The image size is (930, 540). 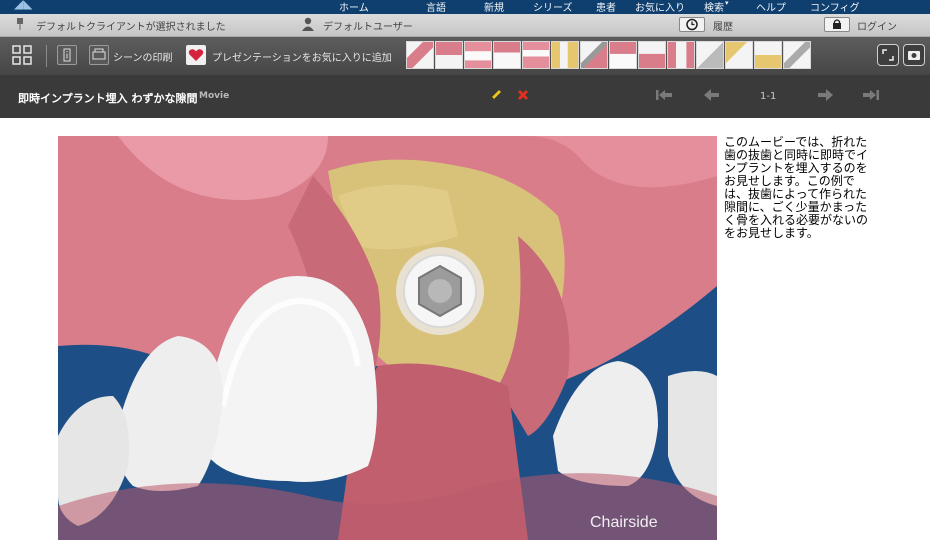 I want to click on next-page-icon, so click(x=825, y=95).